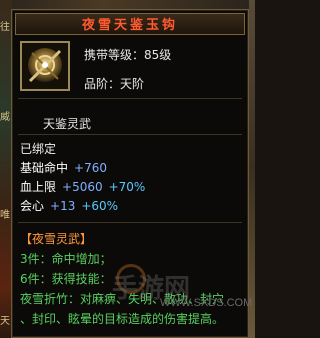 This screenshot has height=338, width=320. Describe the element at coordinates (252, 169) in the screenshot. I see `game-scene-right-strip` at that location.